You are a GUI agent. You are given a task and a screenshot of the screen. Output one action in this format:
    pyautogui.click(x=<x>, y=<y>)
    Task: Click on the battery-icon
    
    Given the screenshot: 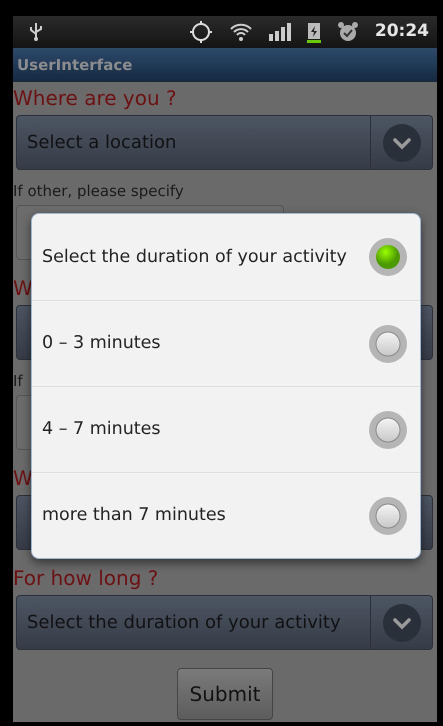 What is the action you would take?
    pyautogui.click(x=313, y=32)
    